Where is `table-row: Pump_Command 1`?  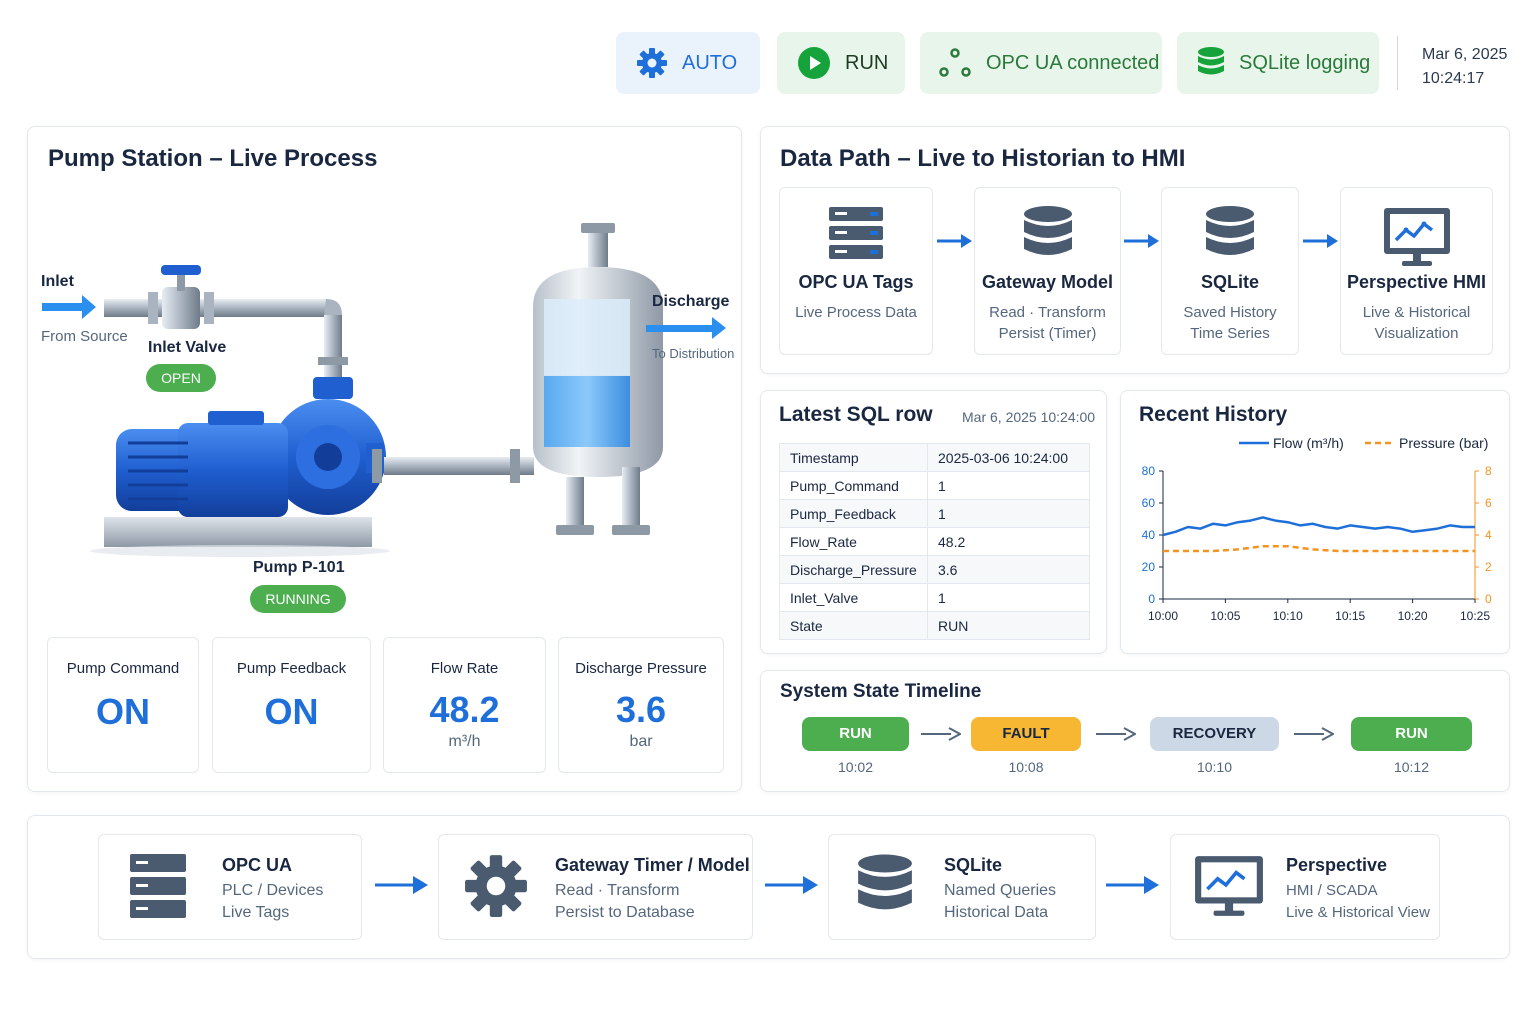 table-row: Pump_Command 1 is located at coordinates (934, 485).